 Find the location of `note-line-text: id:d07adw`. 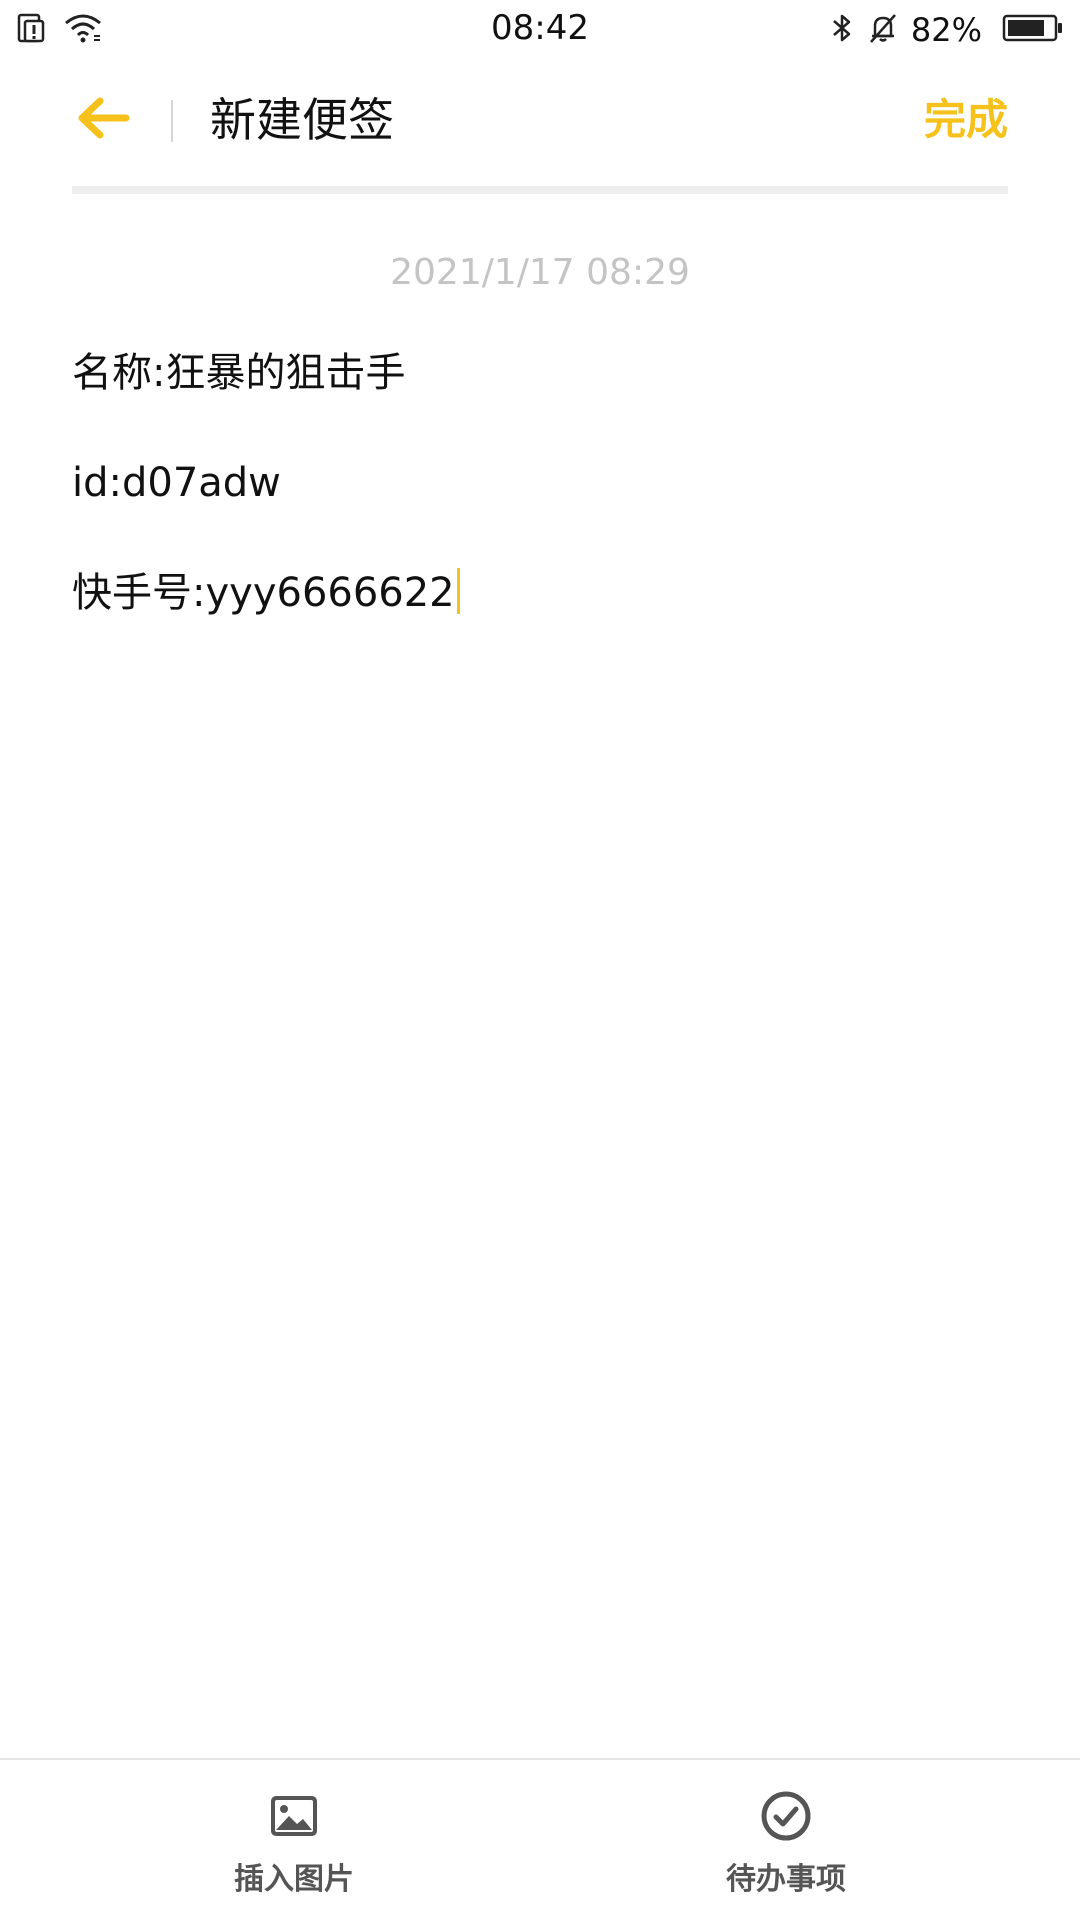

note-line-text: id:d07adw is located at coordinates (176, 483).